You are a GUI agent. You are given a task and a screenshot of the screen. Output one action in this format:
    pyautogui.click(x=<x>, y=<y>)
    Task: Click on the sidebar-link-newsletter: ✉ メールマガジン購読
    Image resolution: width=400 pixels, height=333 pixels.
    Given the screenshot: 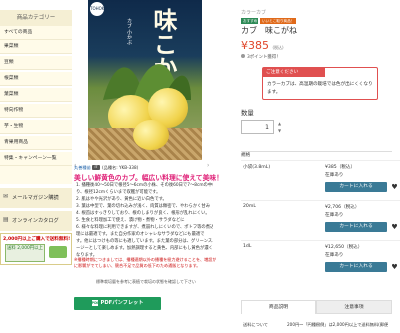 What is the action you would take?
    pyautogui.click(x=36, y=198)
    